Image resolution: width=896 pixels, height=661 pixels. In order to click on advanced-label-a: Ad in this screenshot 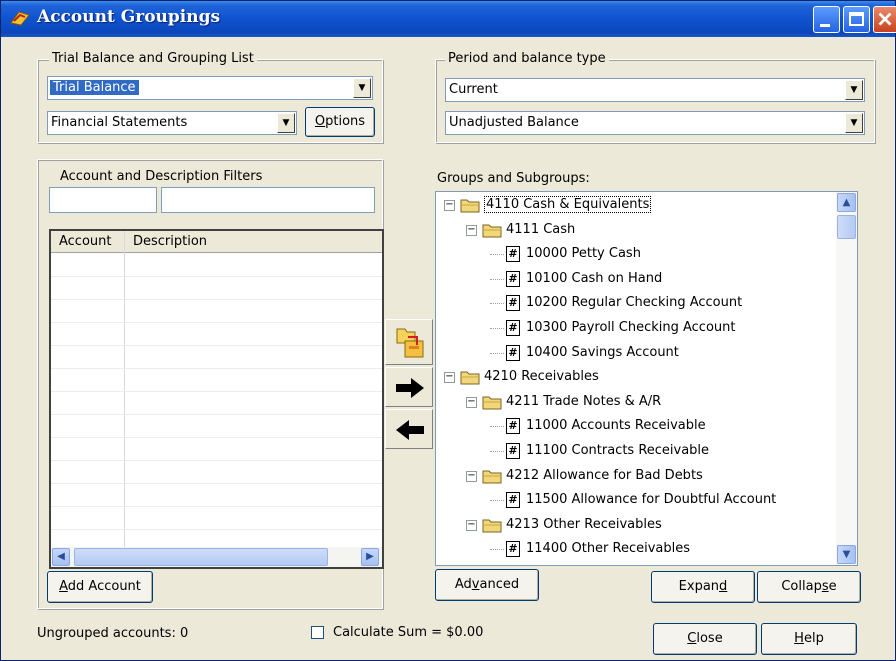, I will do `click(463, 584)`.